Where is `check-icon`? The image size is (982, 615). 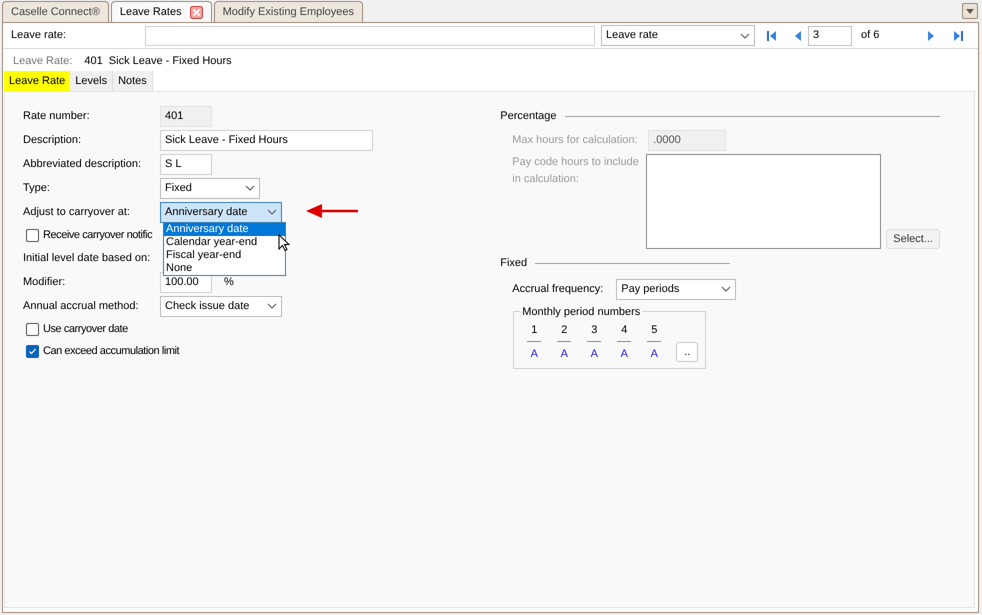
check-icon is located at coordinates (32, 351).